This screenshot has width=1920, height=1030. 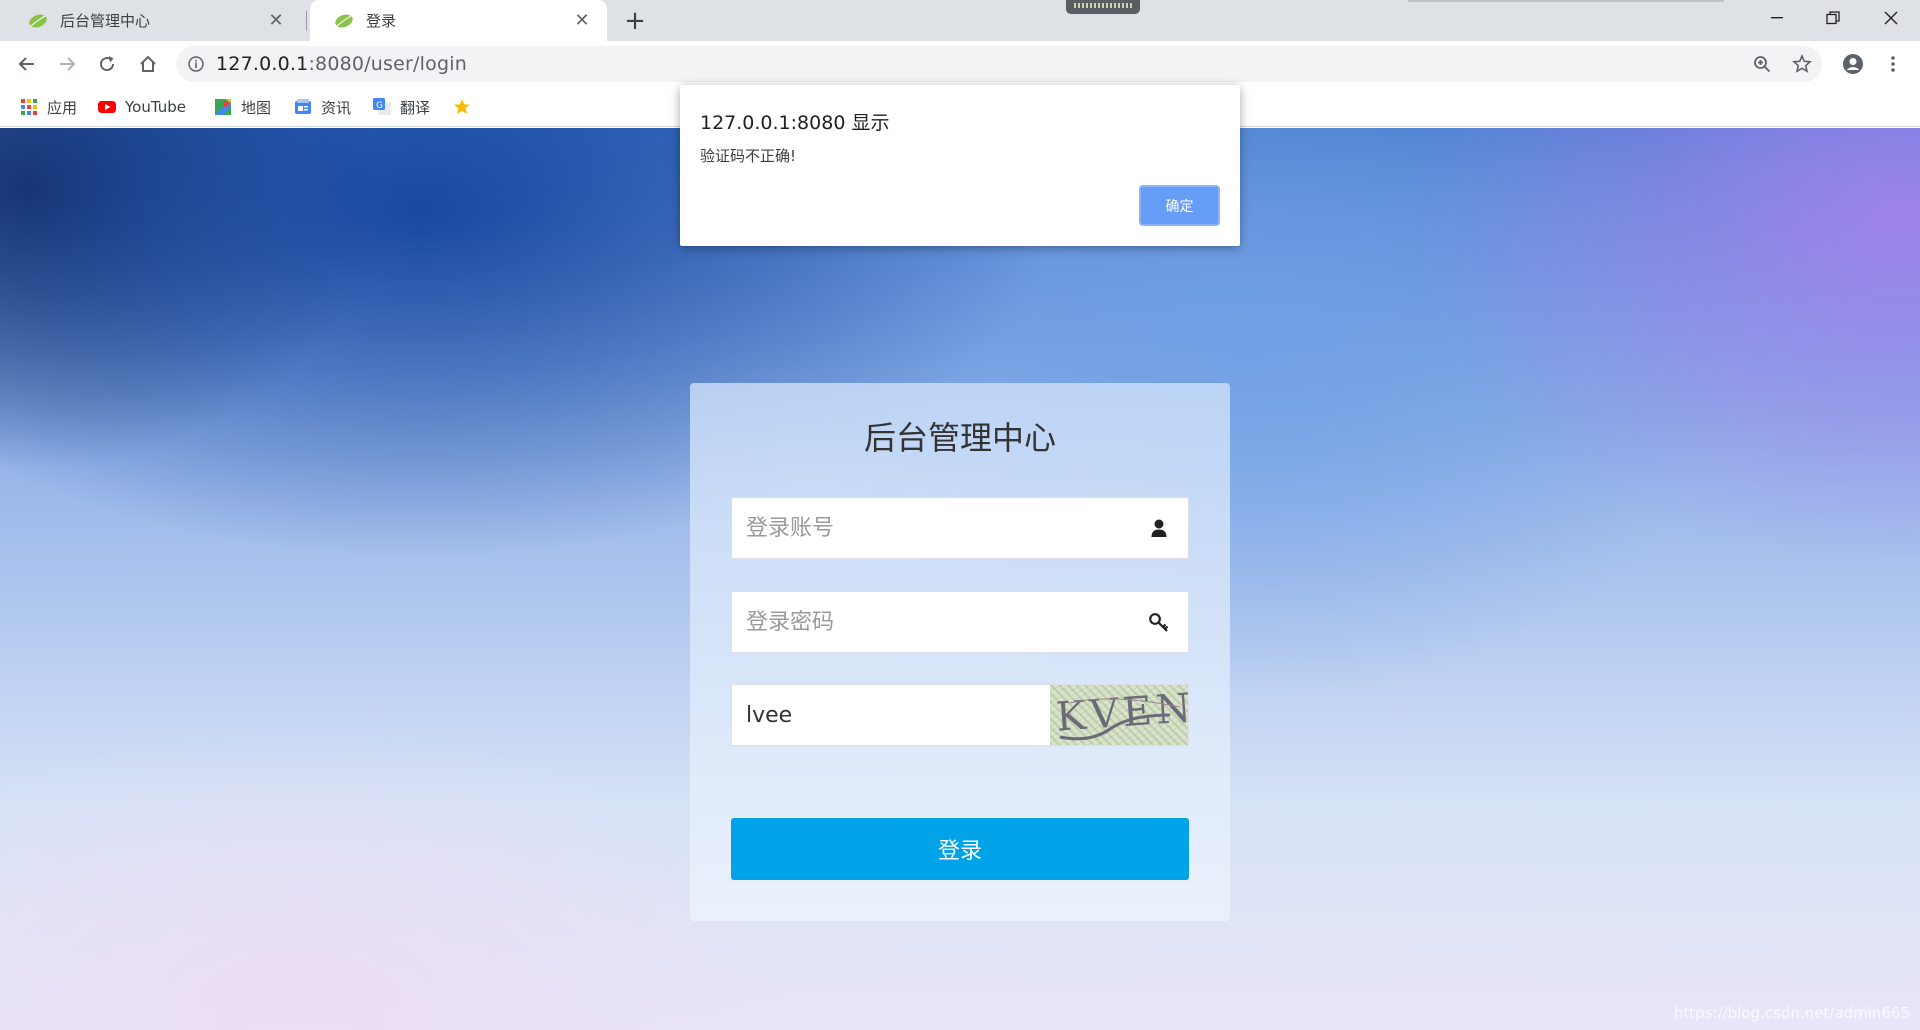 I want to click on browser-toolbar: 127.0.0.1:8080/user/login, so click(x=960, y=64).